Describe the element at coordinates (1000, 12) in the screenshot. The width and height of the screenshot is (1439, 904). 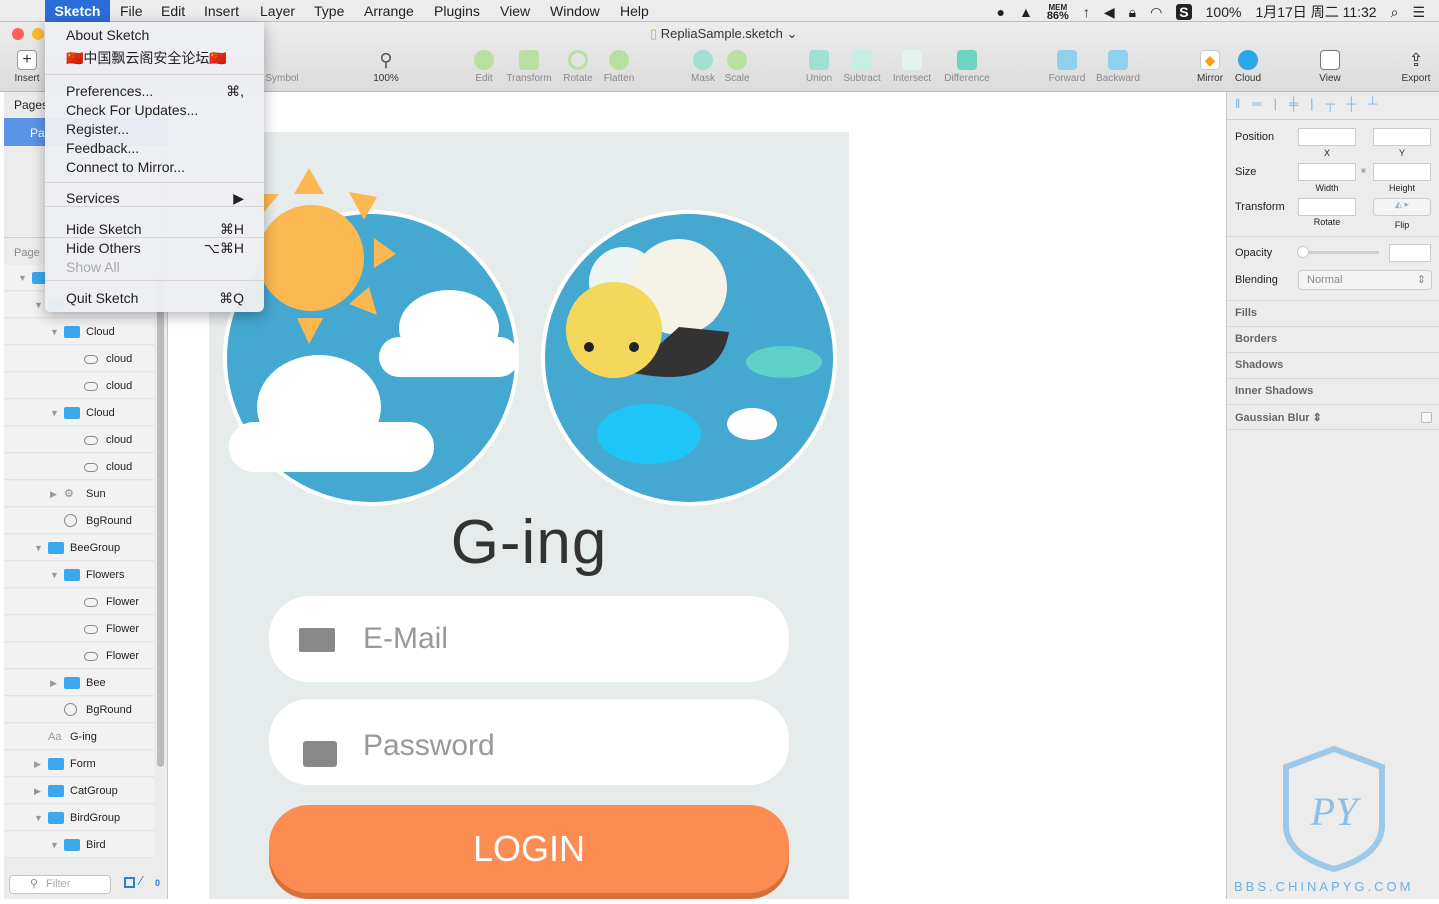
I see `clock-app-icon: ●` at that location.